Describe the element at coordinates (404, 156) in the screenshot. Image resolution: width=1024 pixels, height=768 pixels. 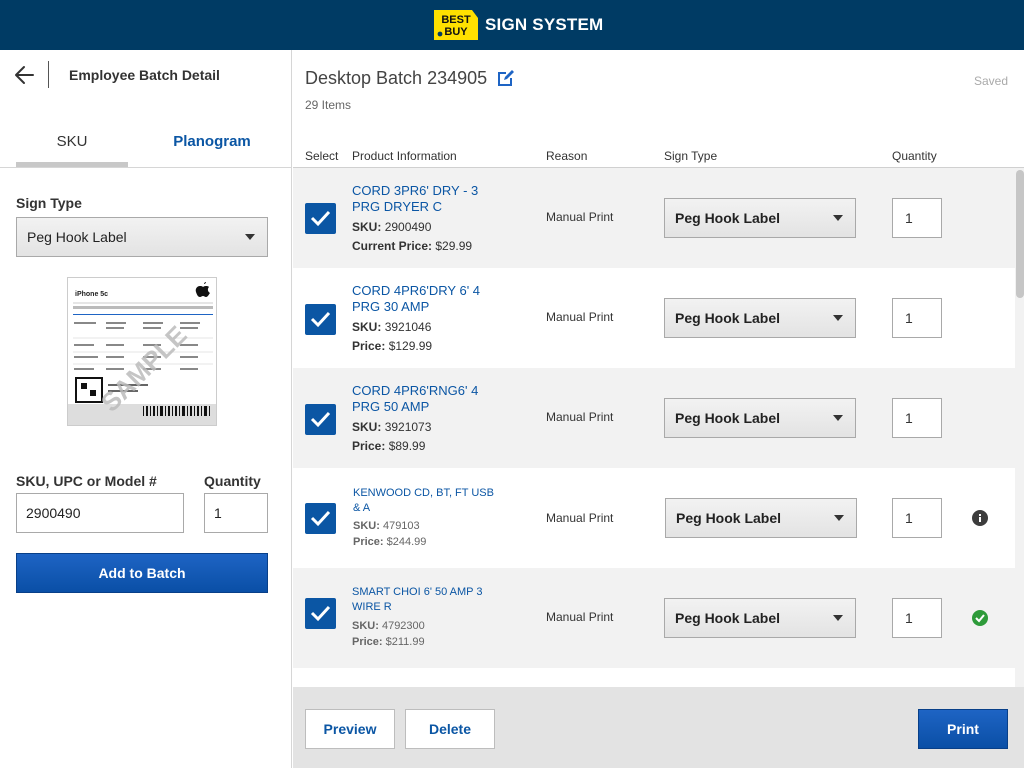
I see `column-header-product: Product Information` at that location.